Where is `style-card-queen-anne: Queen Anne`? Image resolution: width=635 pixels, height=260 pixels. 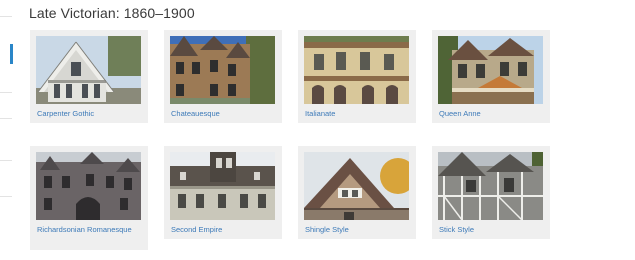
style-card-queen-anne: Queen Anne is located at coordinates (491, 76).